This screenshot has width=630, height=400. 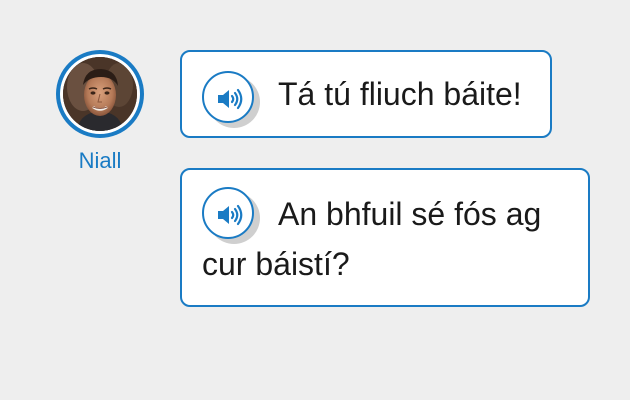 I want to click on avatar-frame, so click(x=100, y=94).